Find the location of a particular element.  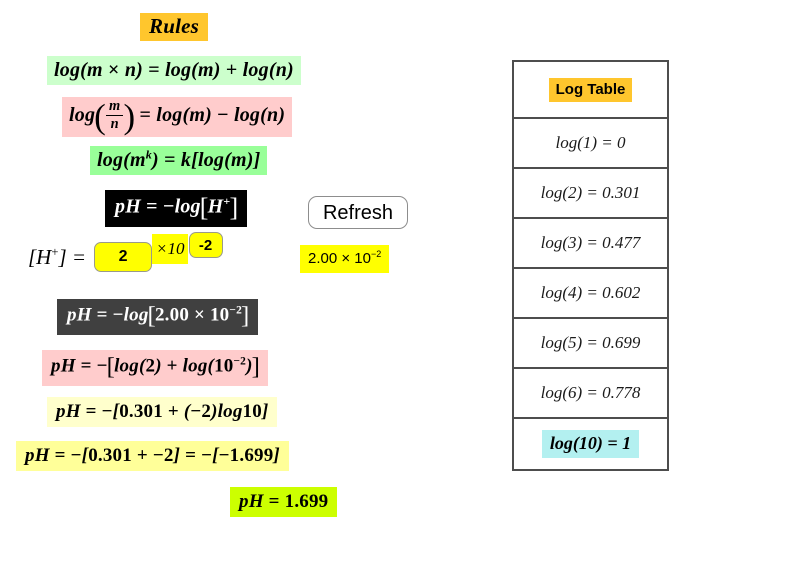

rule-product-law: log(m × n) = log(m) + log(n) is located at coordinates (174, 70).